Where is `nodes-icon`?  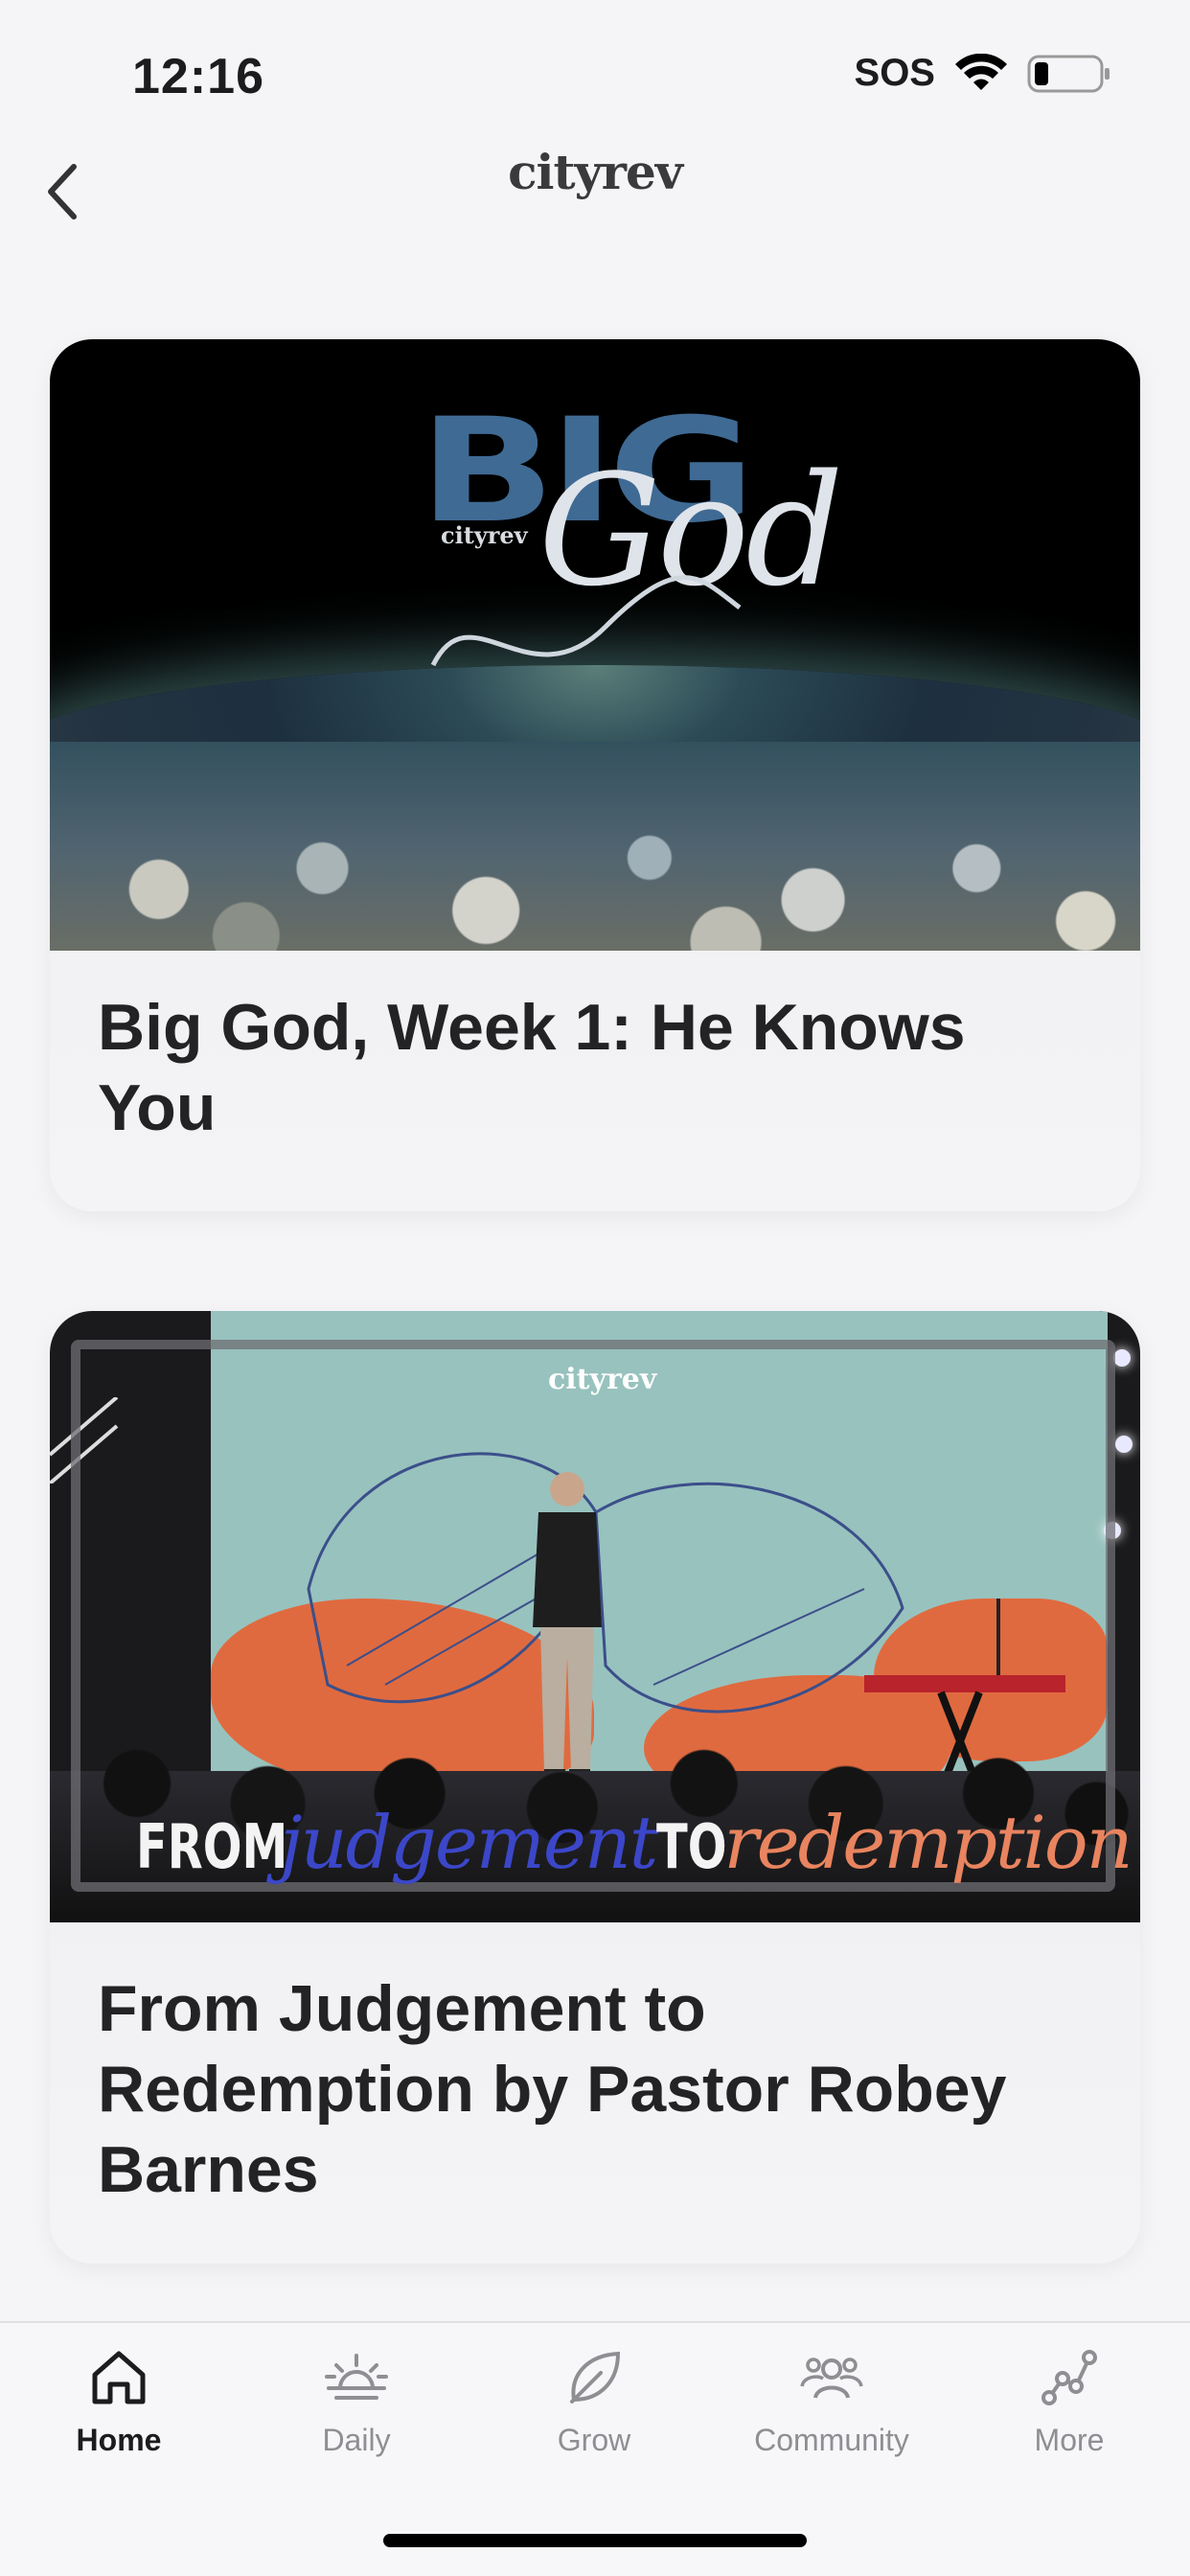 nodes-icon is located at coordinates (1069, 2377).